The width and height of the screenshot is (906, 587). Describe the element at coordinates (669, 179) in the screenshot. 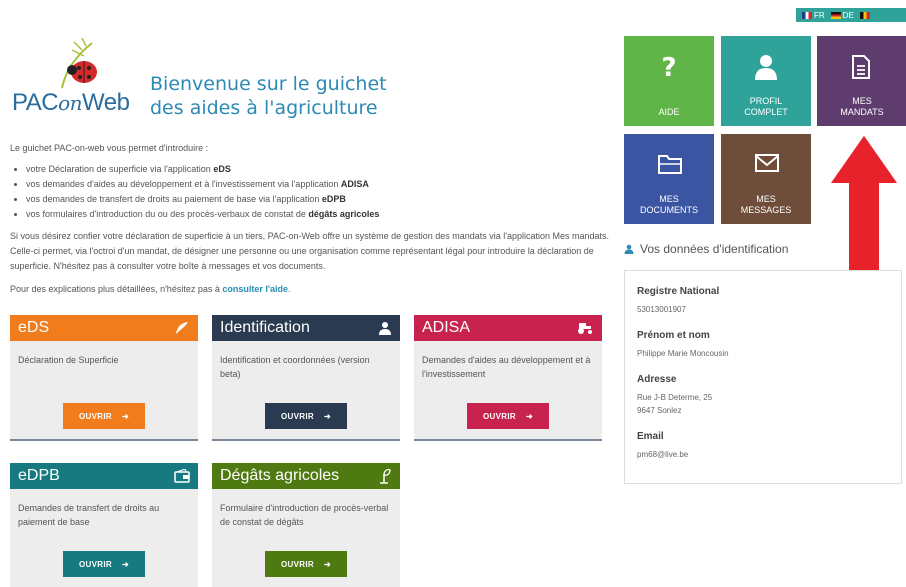

I see `tile-mes-documents: MES DOCUMENTS` at that location.